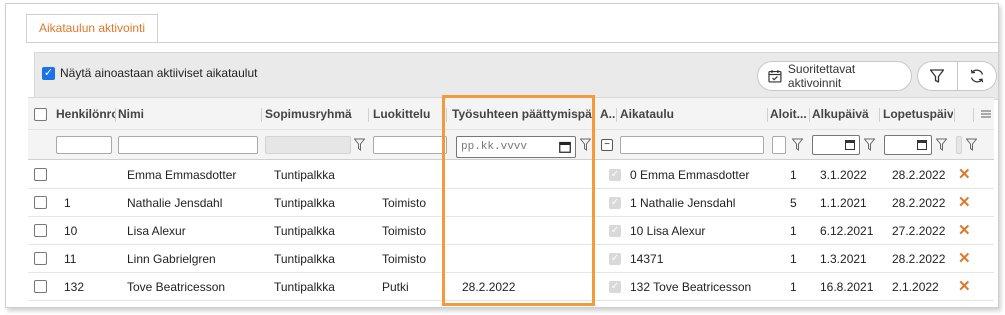 Image resolution: width=1005 pixels, height=315 pixels. I want to click on filter-tyosuhde-date-input: pp.kk.vvvv, so click(516, 147).